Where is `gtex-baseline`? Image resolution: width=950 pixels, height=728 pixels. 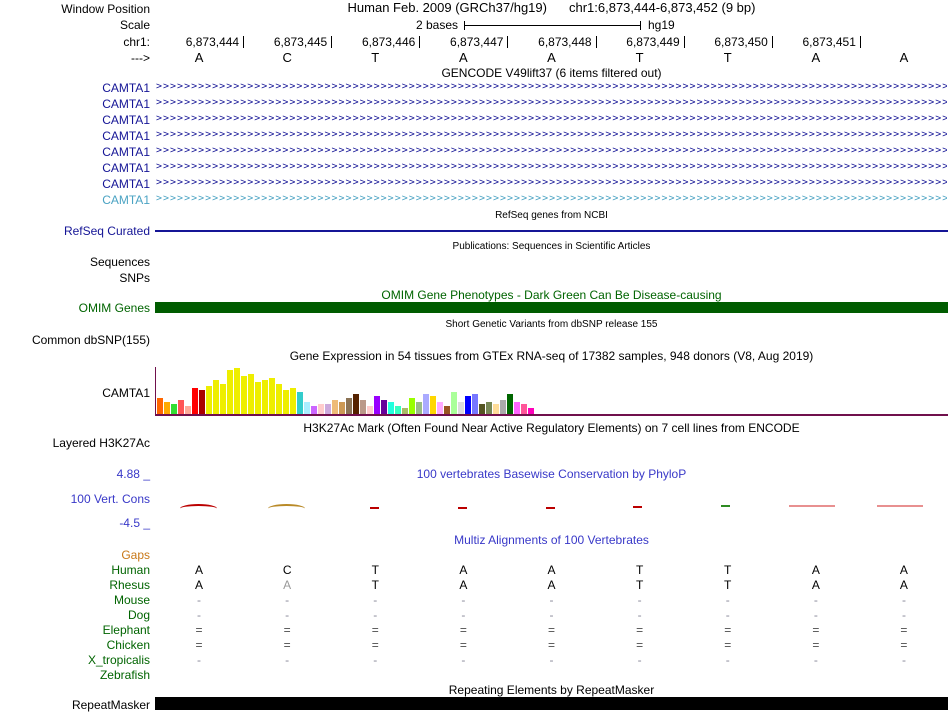
gtex-baseline is located at coordinates (551, 415).